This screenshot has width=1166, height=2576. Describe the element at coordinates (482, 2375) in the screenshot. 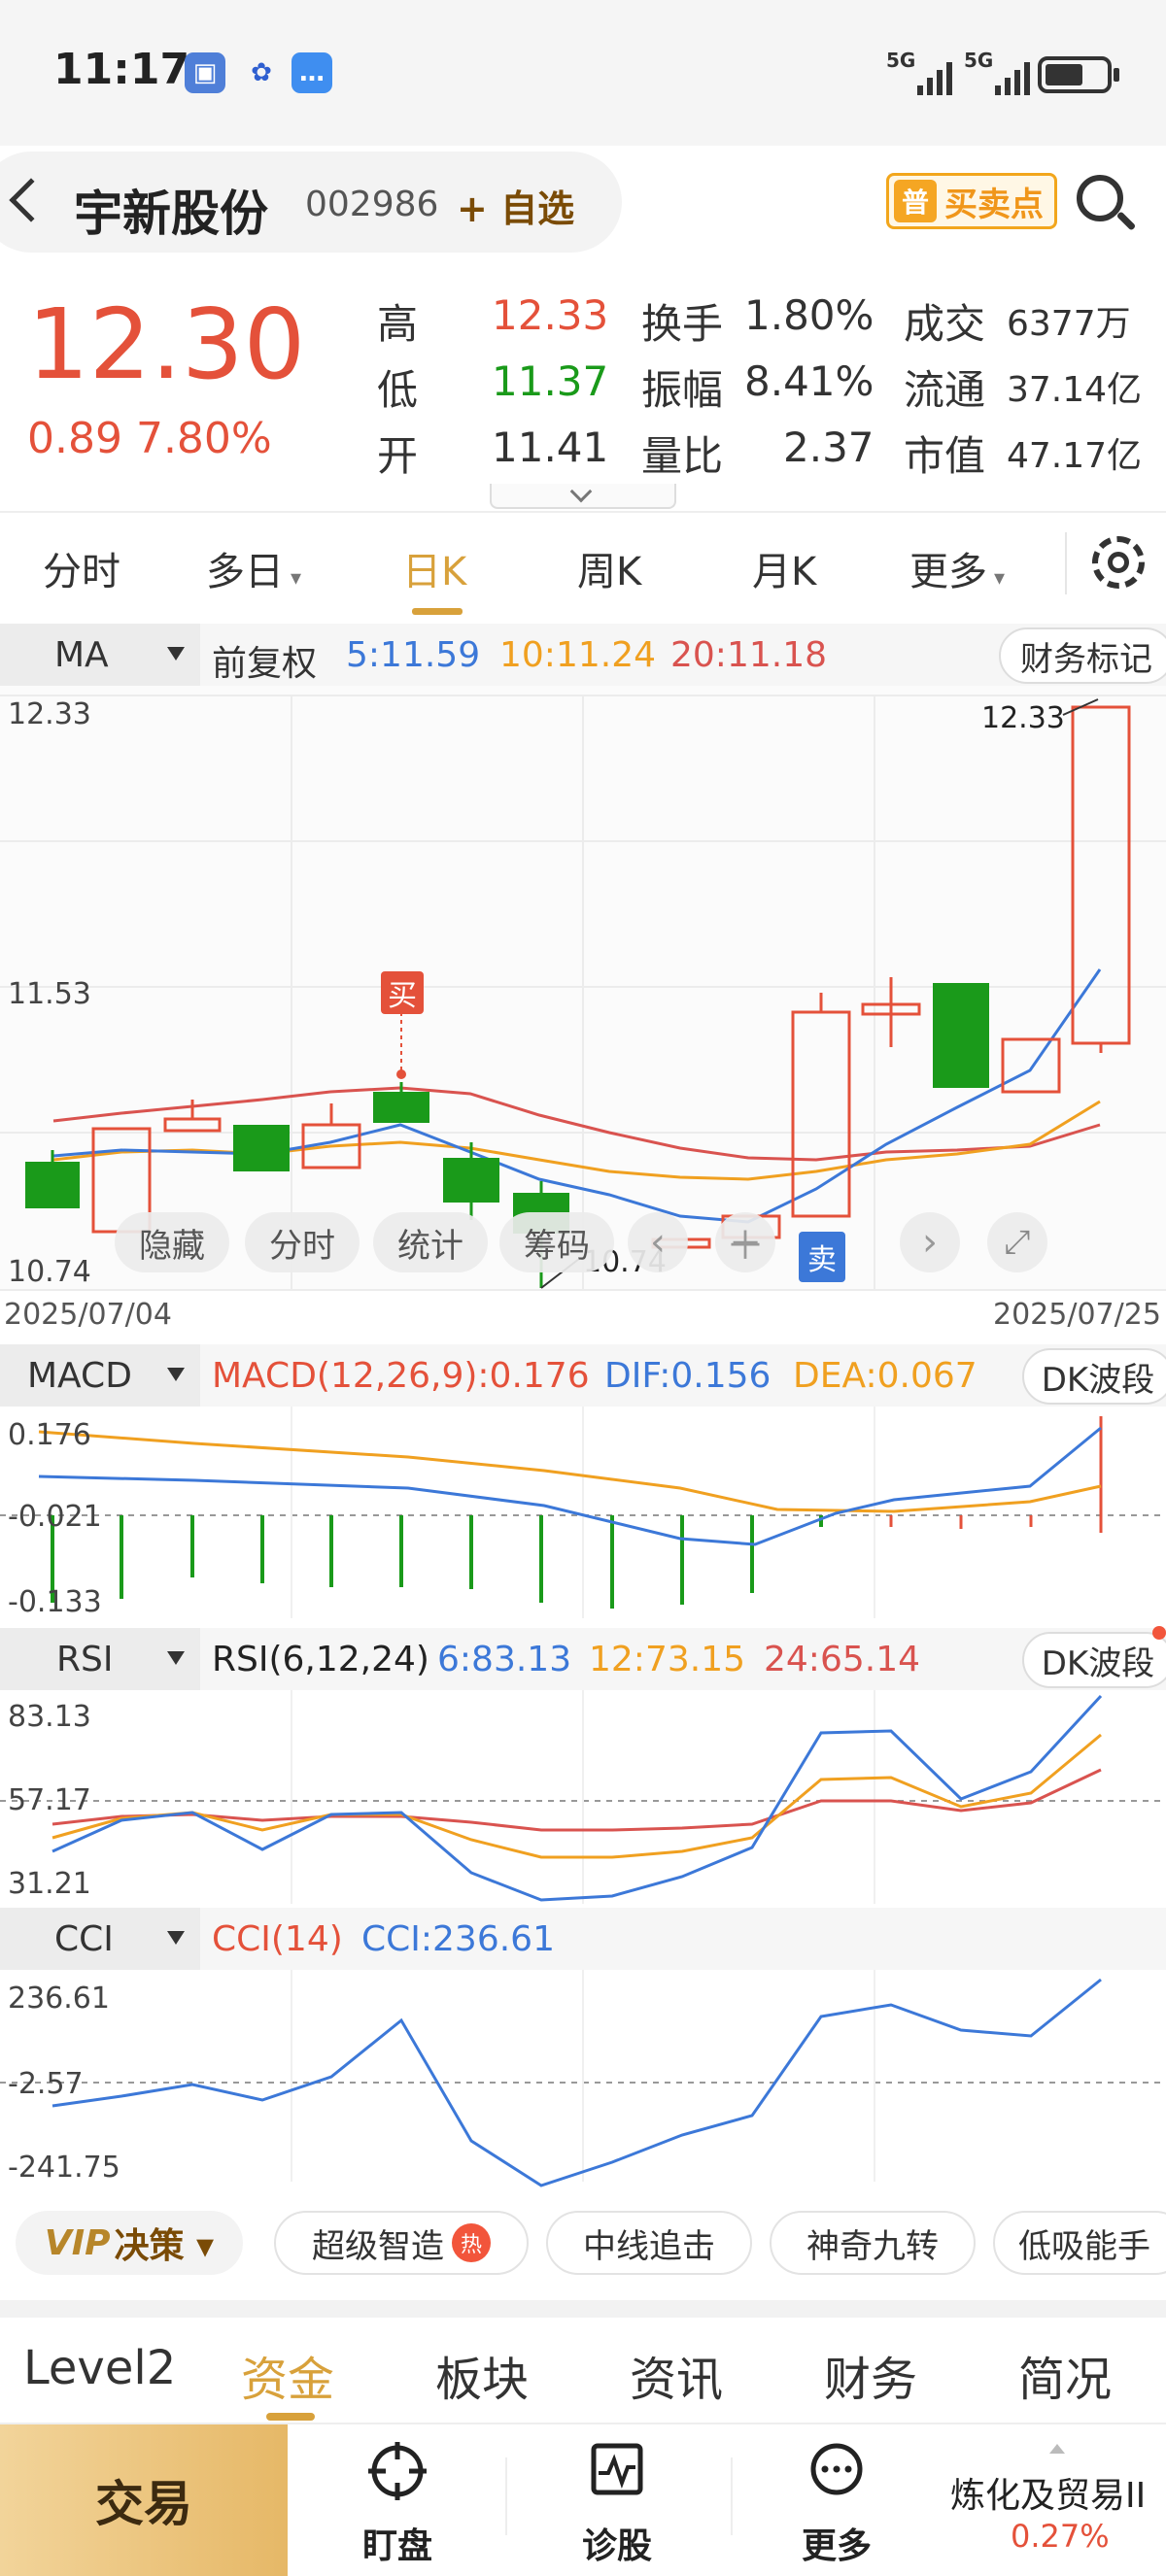

I see `btab-sector: 板块` at that location.